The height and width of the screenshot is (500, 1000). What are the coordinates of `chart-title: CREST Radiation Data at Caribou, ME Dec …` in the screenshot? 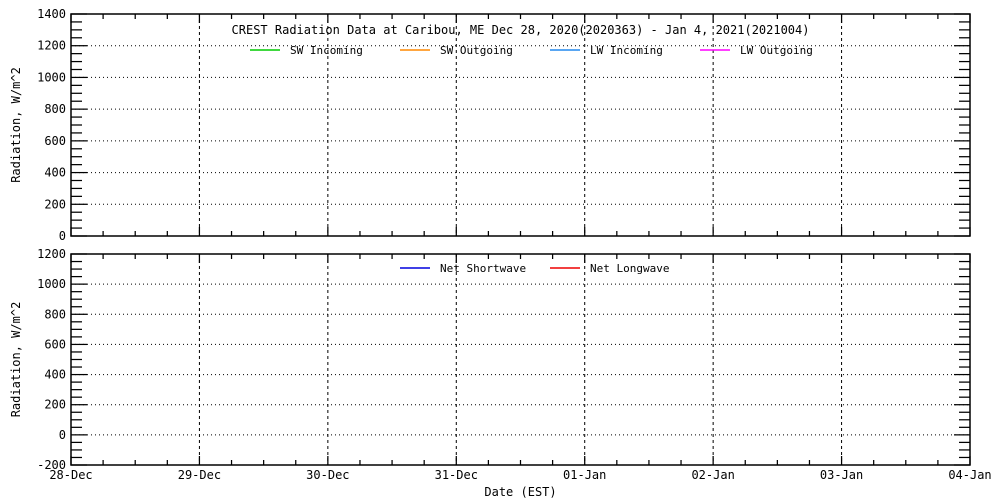 It's located at (521, 30).